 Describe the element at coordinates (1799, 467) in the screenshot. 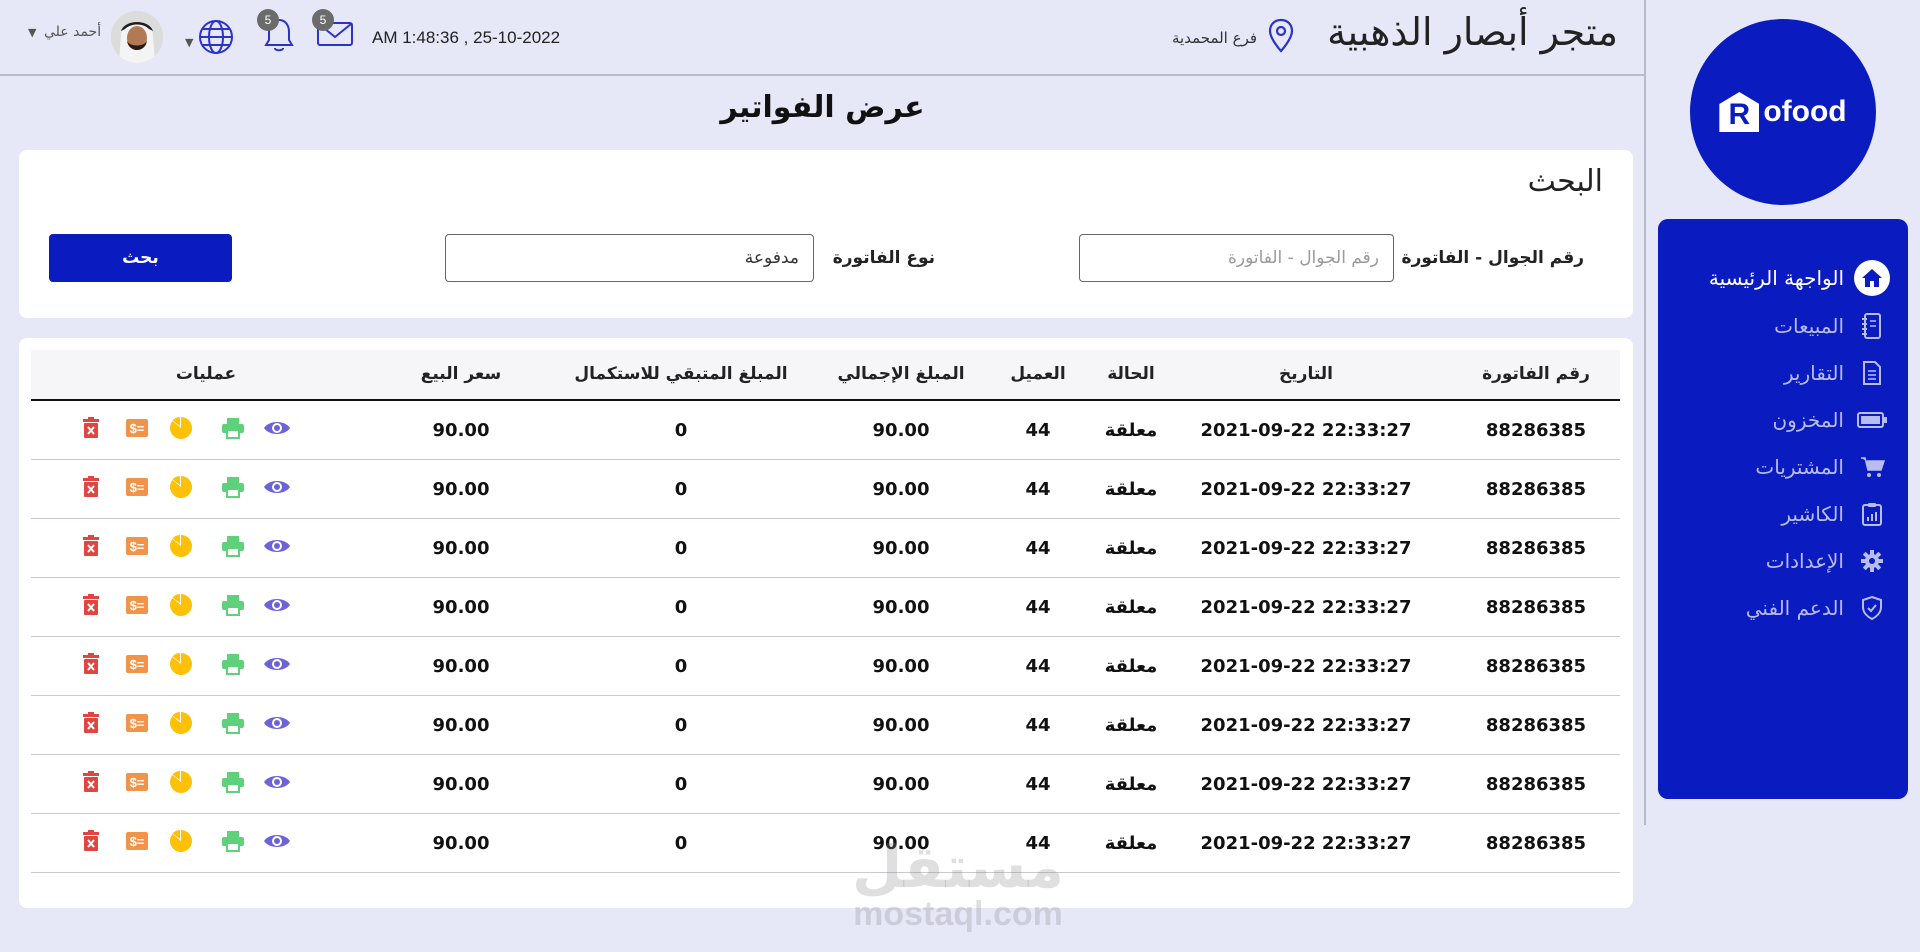

I see `sidebar-item-label: المشتريات` at that location.